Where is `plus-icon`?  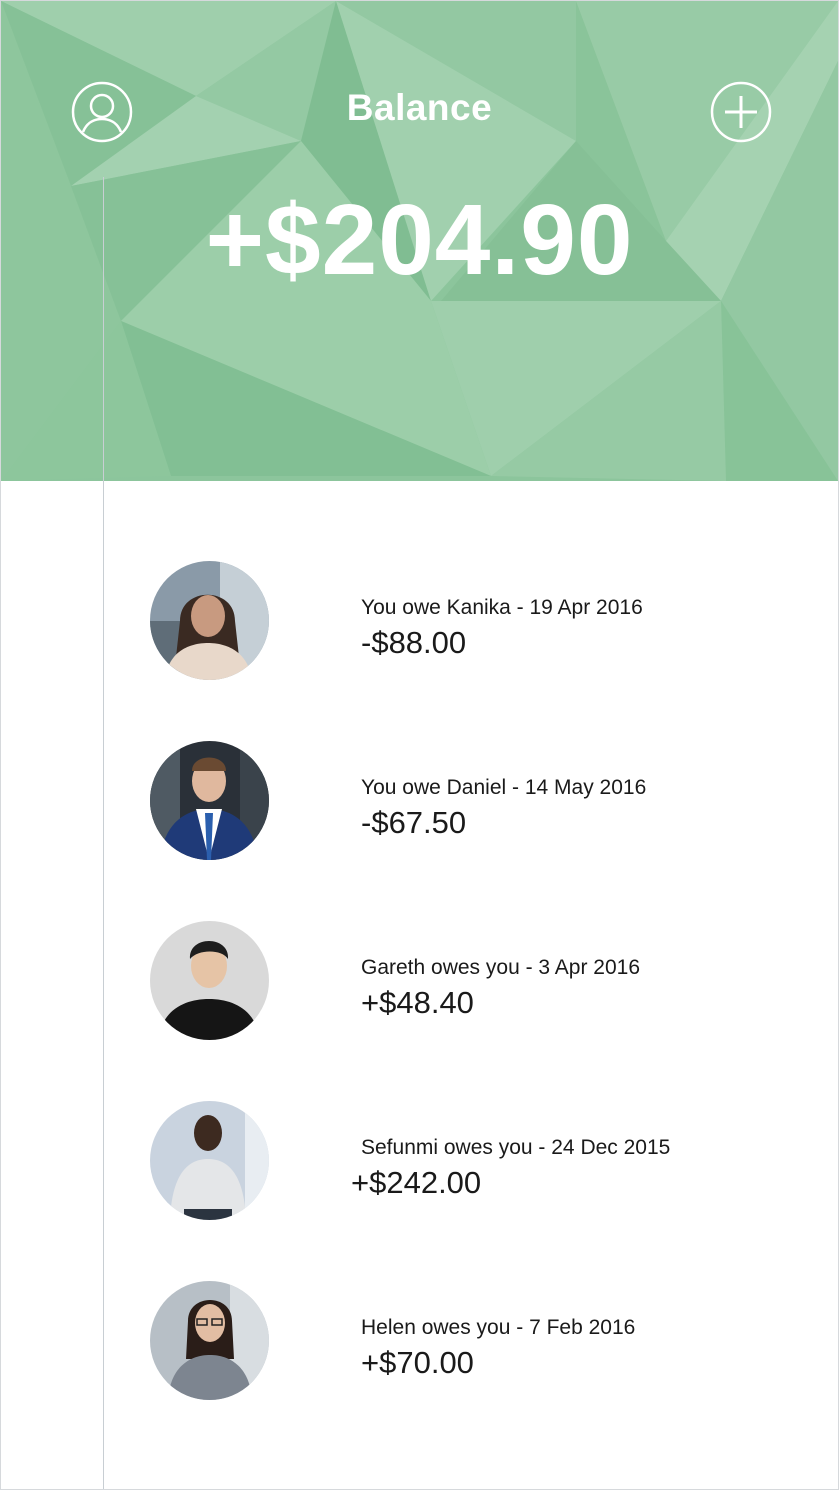
plus-icon is located at coordinates (741, 112).